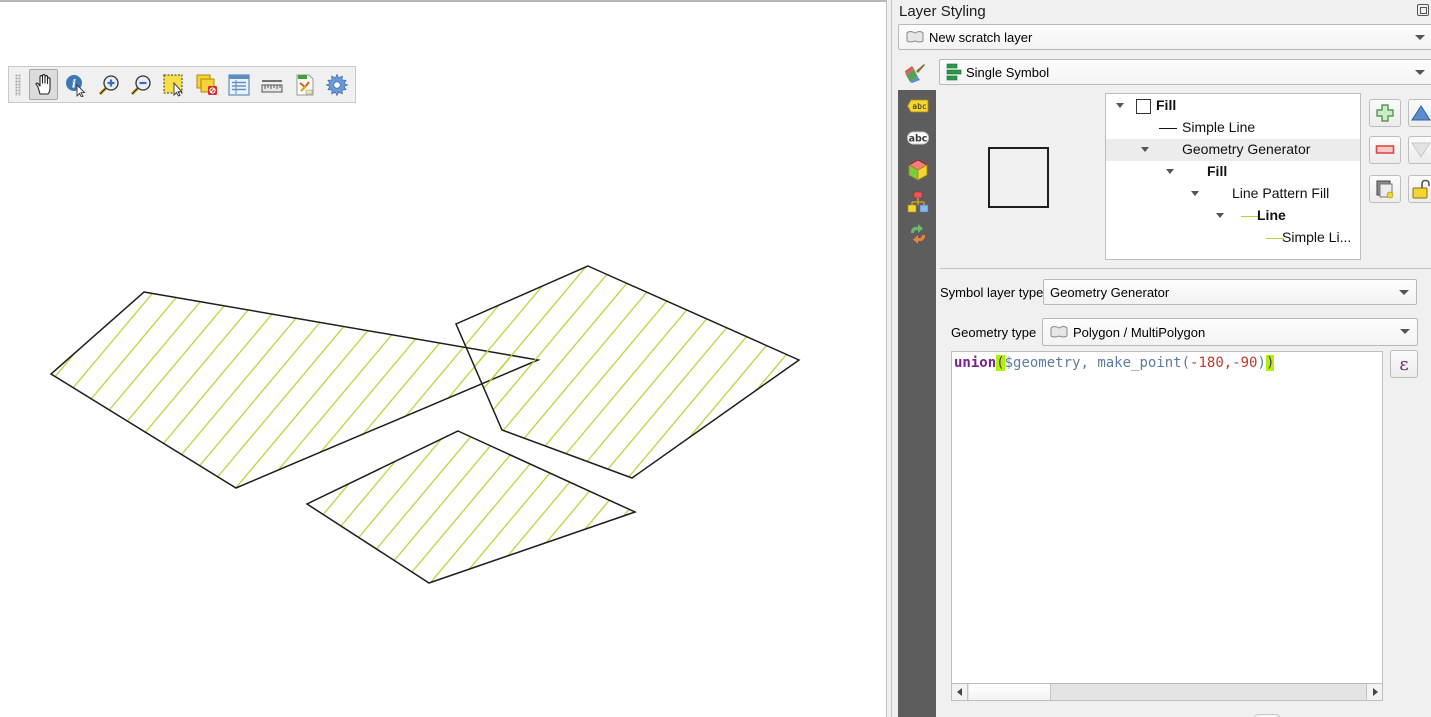  I want to click on epsilon-icon: ε, so click(1404, 364).